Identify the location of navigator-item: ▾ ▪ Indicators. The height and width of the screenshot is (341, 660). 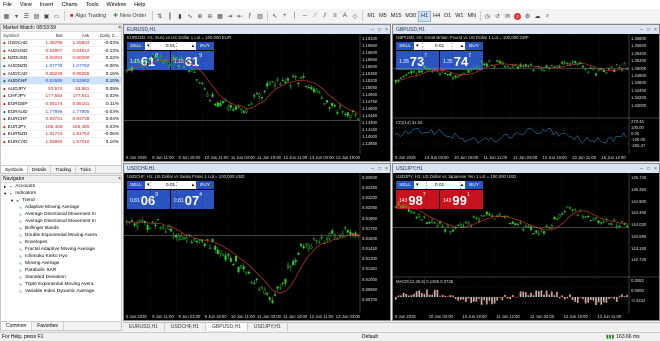
(61, 193).